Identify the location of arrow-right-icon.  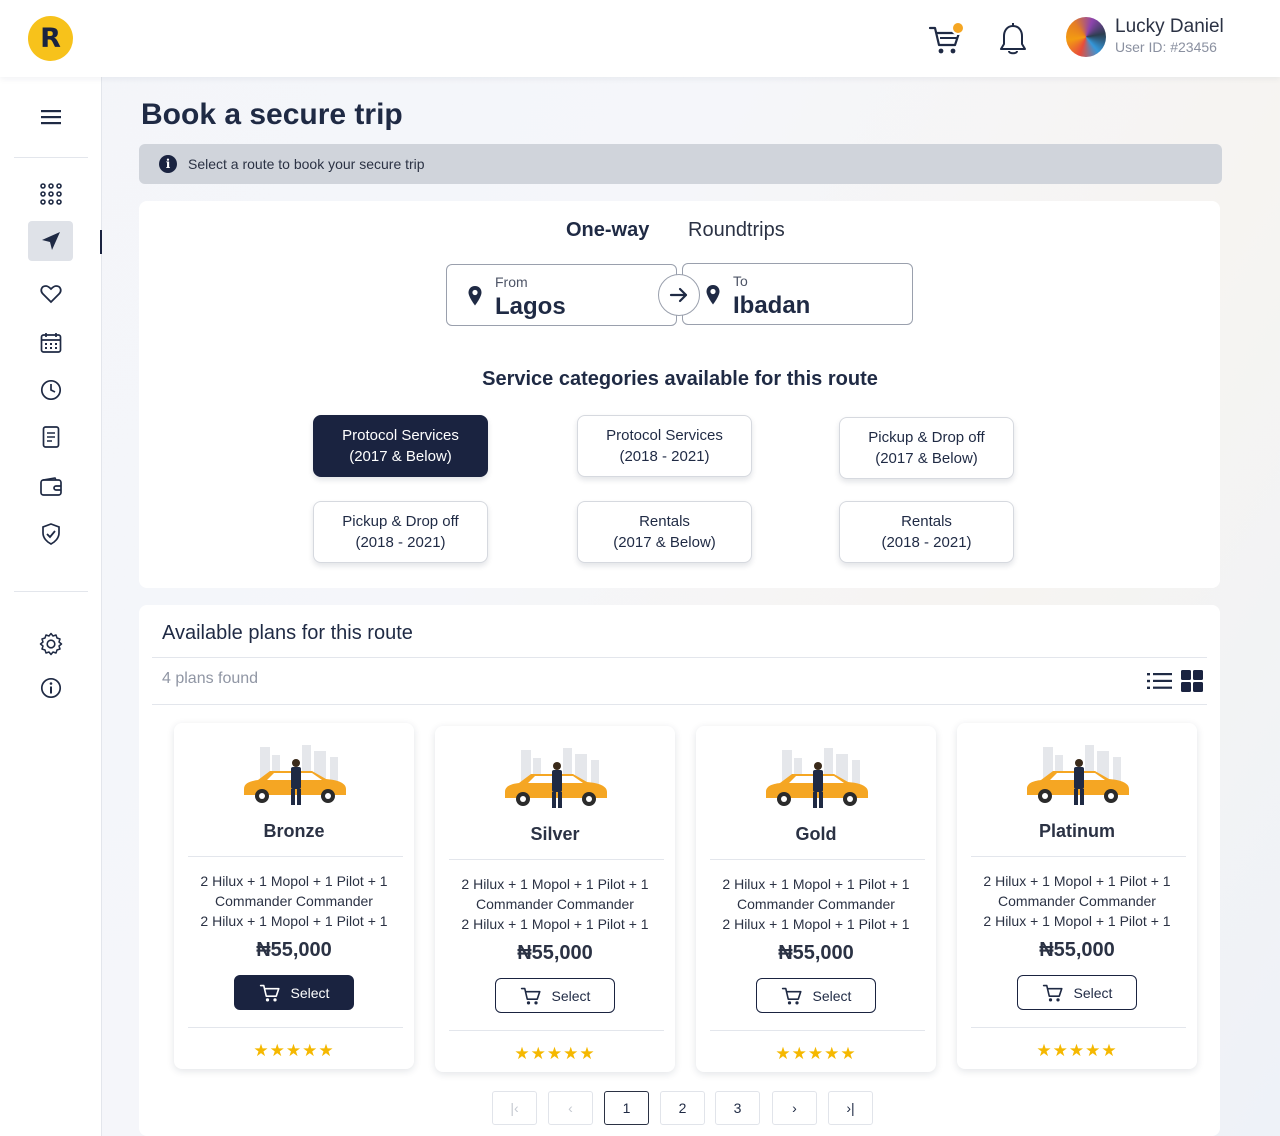
(678, 295).